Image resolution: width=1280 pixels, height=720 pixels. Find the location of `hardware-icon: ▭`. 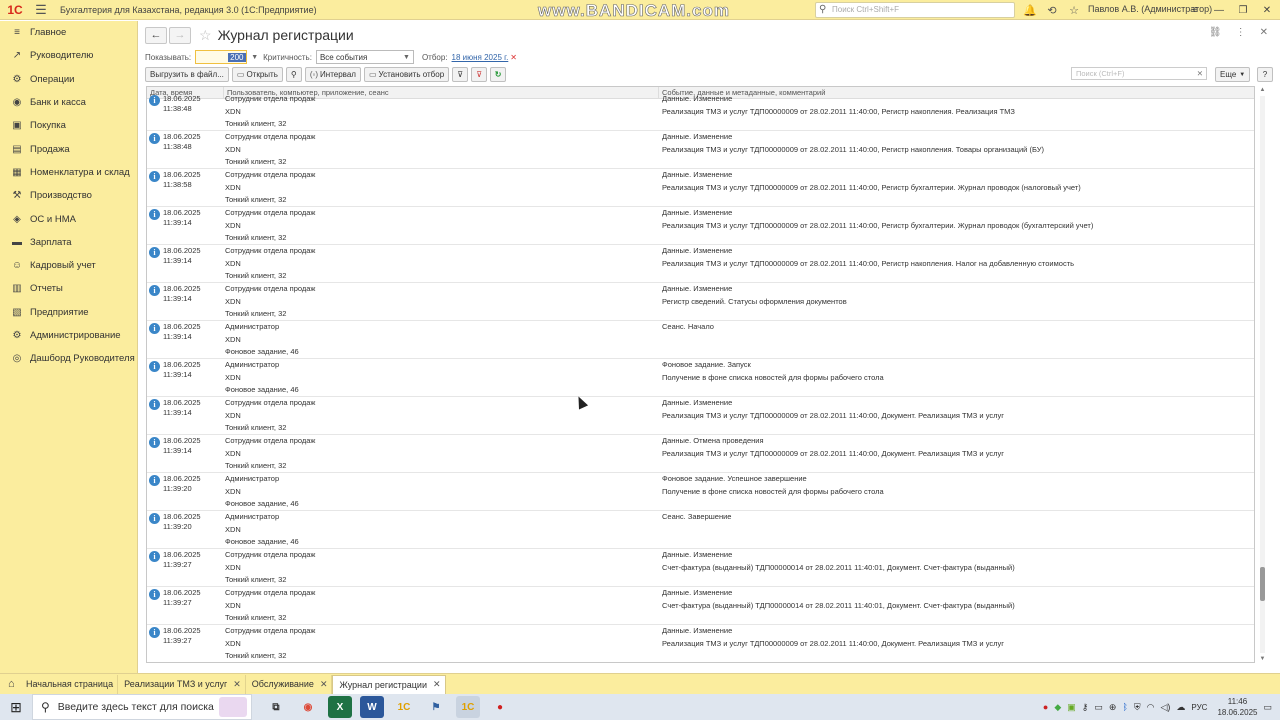

hardware-icon: ▭ is located at coordinates (1098, 707).